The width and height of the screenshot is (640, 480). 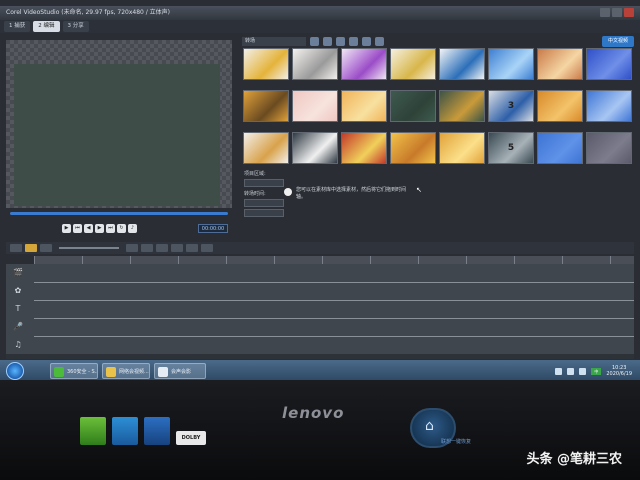 I want to click on system-clock: 10:23 2020/6/19, so click(x=619, y=371).